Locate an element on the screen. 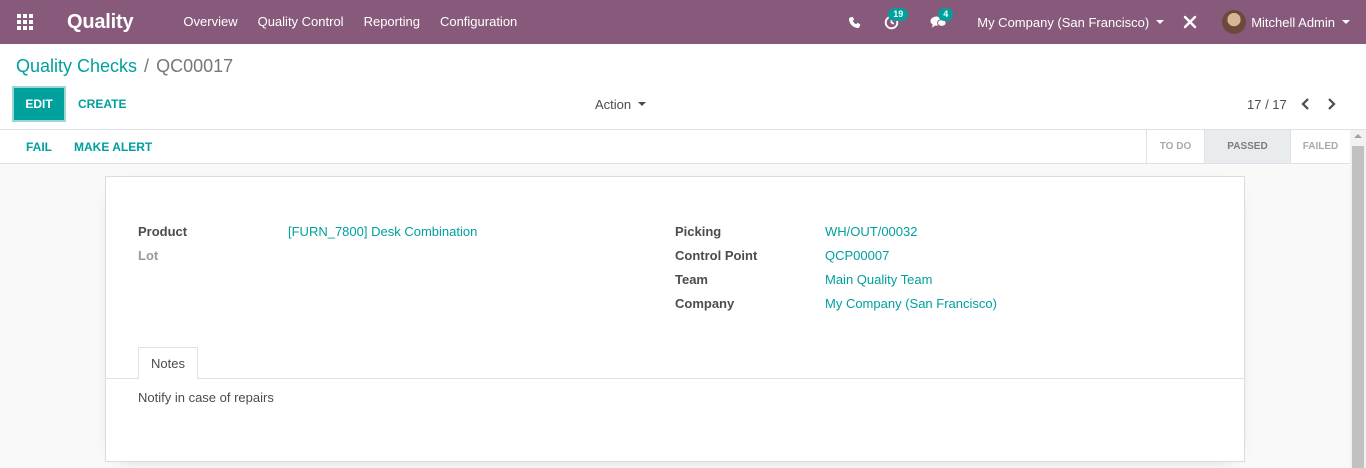  tab-notes: Notes is located at coordinates (168, 363).